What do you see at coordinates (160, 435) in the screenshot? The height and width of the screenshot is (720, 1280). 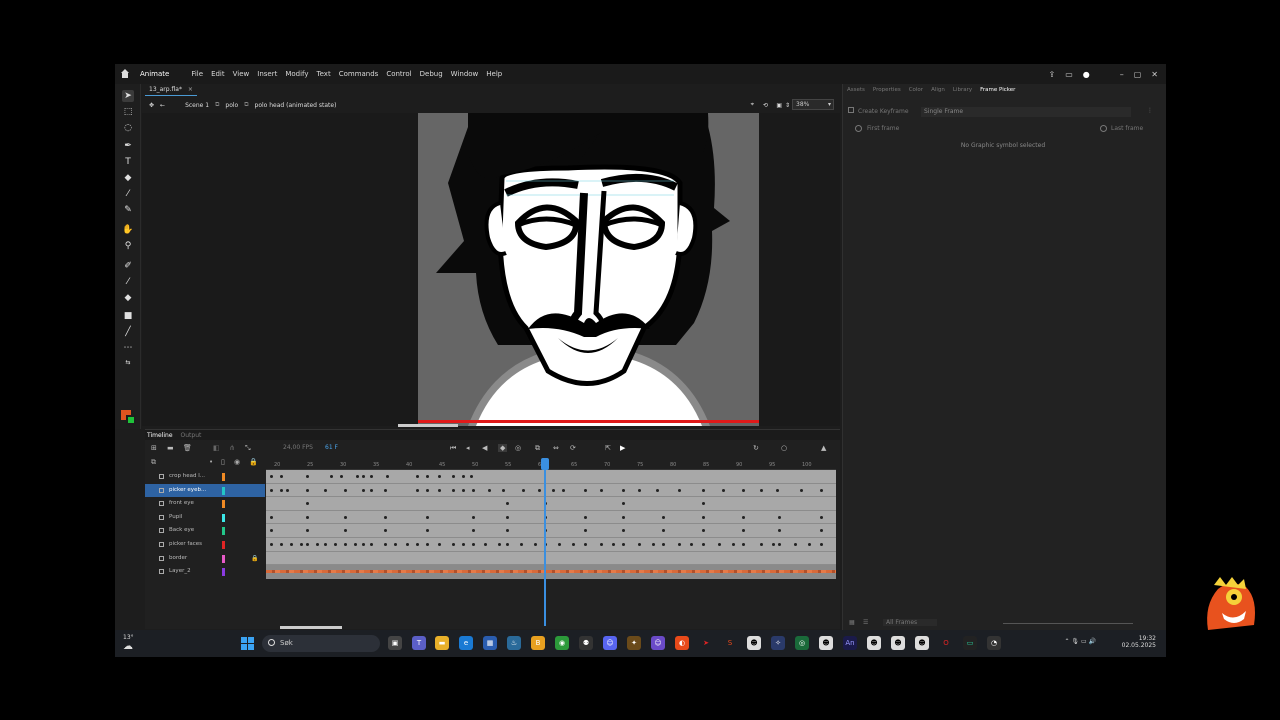 I see `tab-timeline: Timeline` at bounding box center [160, 435].